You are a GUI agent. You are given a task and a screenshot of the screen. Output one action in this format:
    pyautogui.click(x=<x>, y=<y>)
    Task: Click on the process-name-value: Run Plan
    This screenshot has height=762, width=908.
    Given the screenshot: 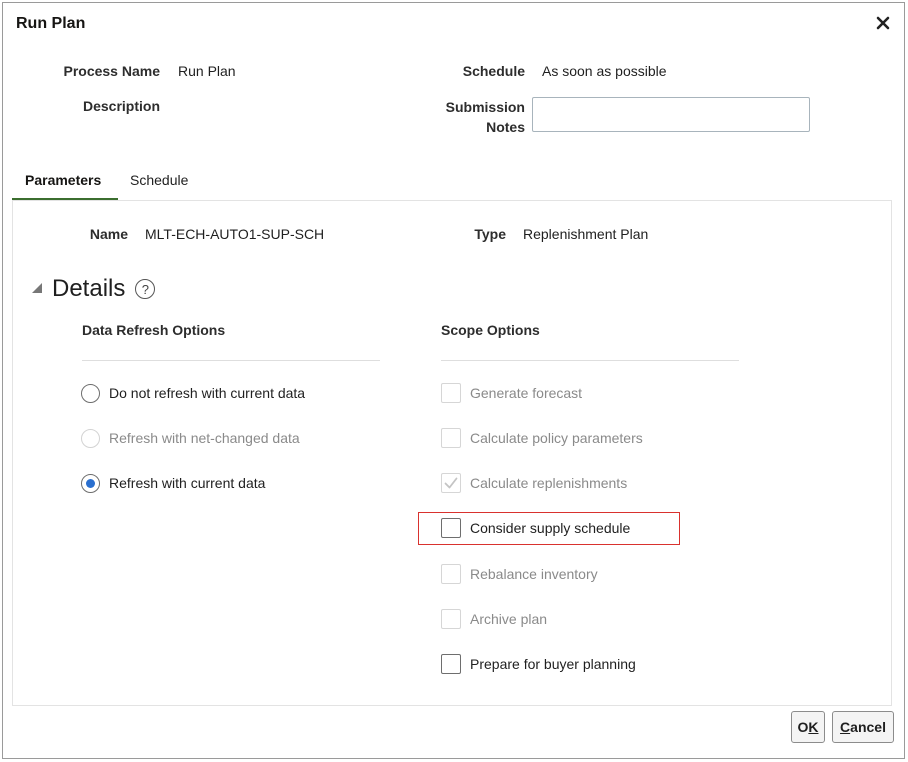 What is the action you would take?
    pyautogui.click(x=207, y=71)
    